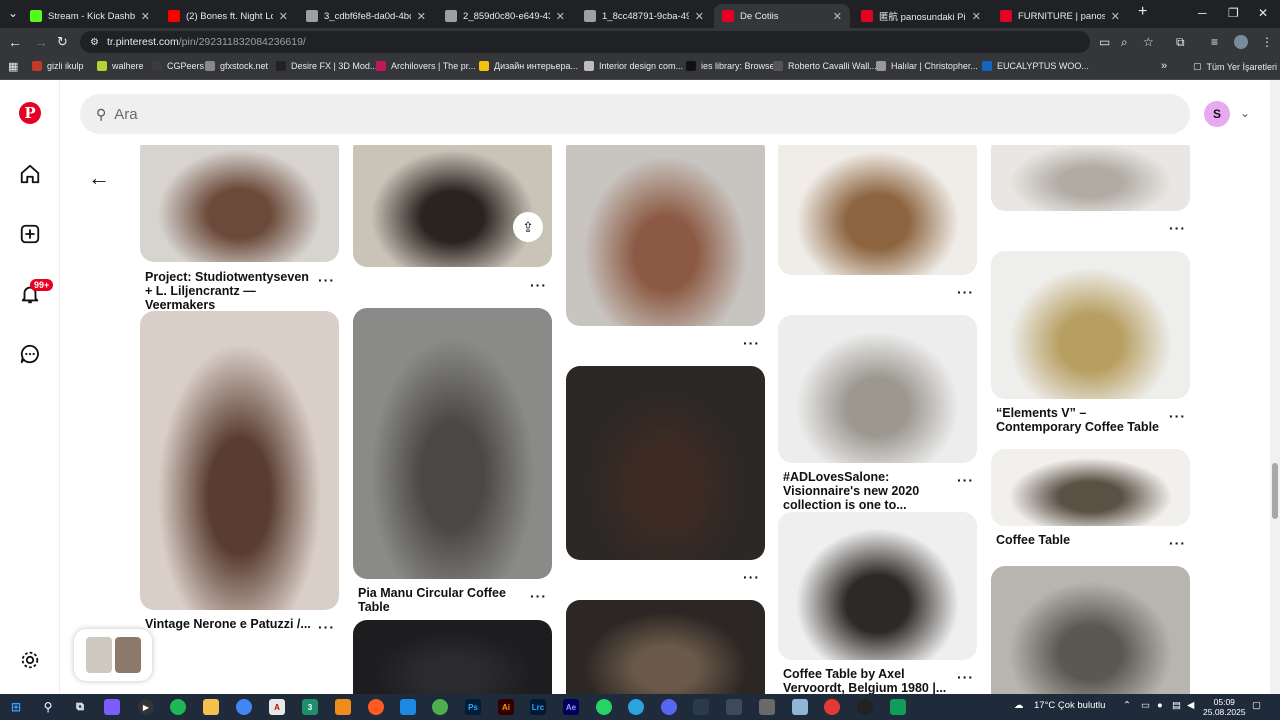 Image resolution: width=1280 pixels, height=720 pixels. Describe the element at coordinates (80, 707) in the screenshot. I see `task-view-icon: ⧉` at that location.